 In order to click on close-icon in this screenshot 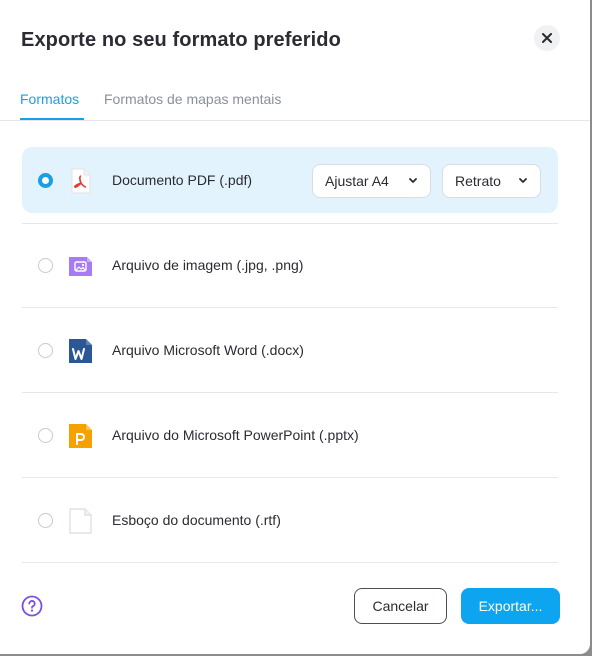, I will do `click(547, 38)`.